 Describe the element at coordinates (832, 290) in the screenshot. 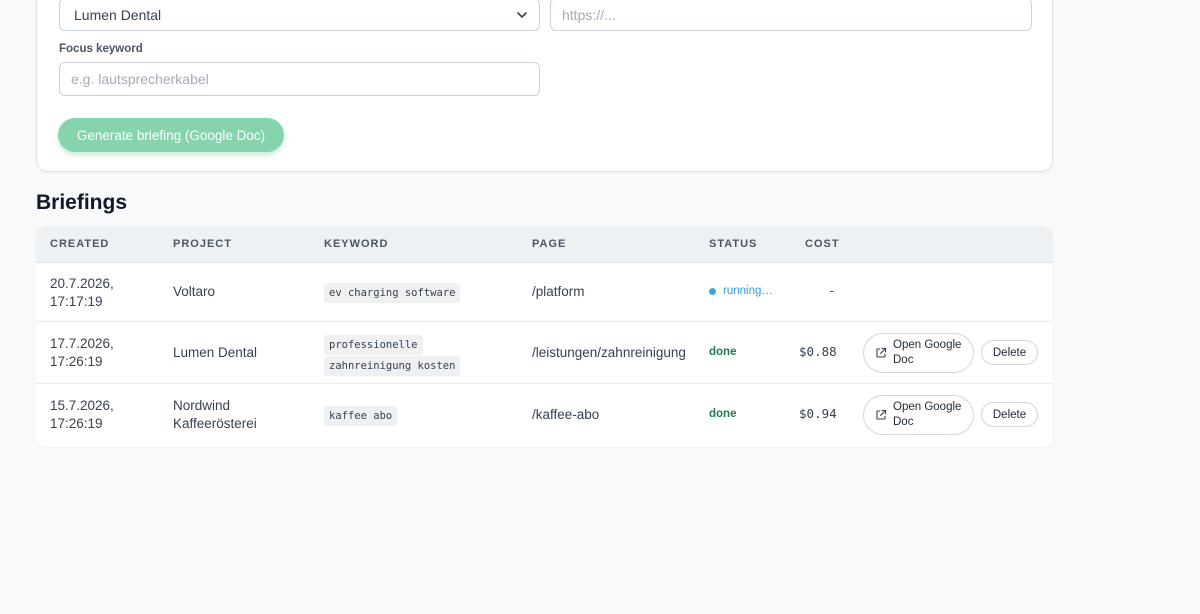

I see `cost-cell: -` at that location.